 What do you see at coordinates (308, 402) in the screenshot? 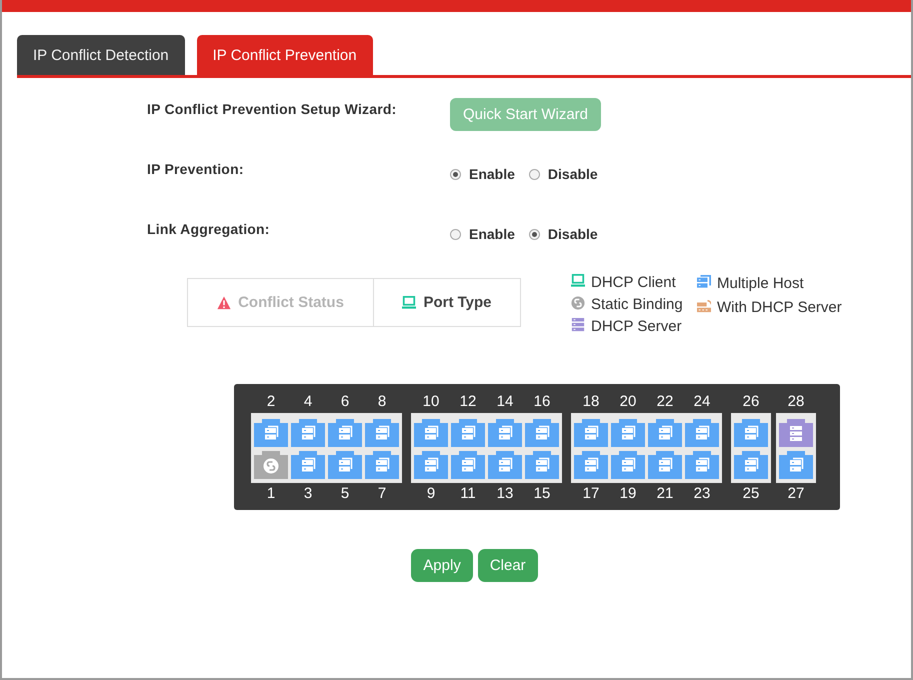
I see `port-number: 4` at bounding box center [308, 402].